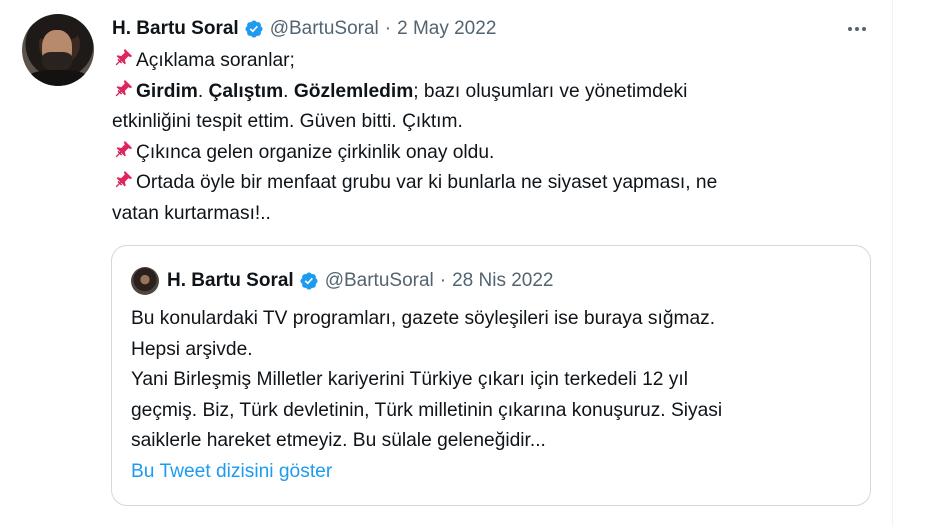 The image size is (934, 526). What do you see at coordinates (145, 281) in the screenshot?
I see `quoted-author-avatar` at bounding box center [145, 281].